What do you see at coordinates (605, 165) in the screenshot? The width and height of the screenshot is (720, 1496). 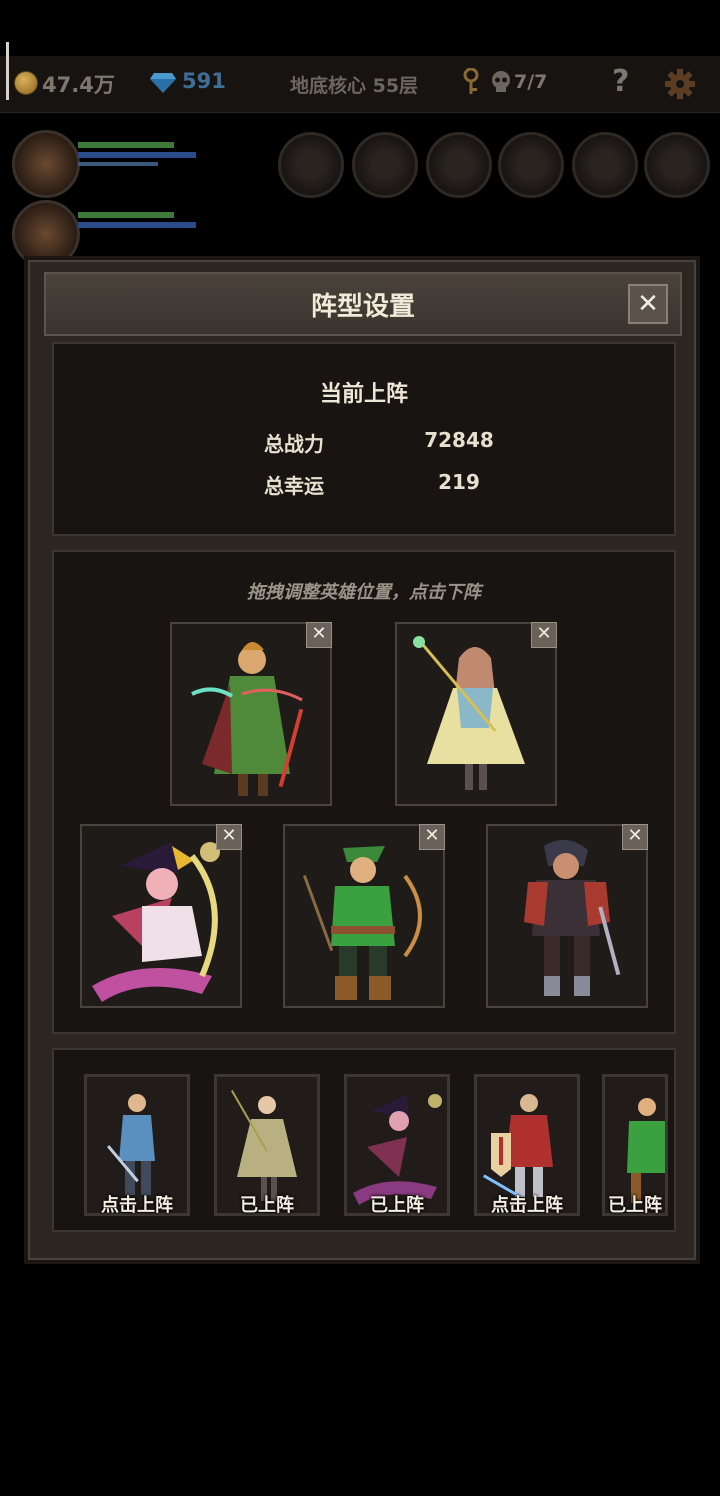 I see `skill-slot-carrot-icon` at bounding box center [605, 165].